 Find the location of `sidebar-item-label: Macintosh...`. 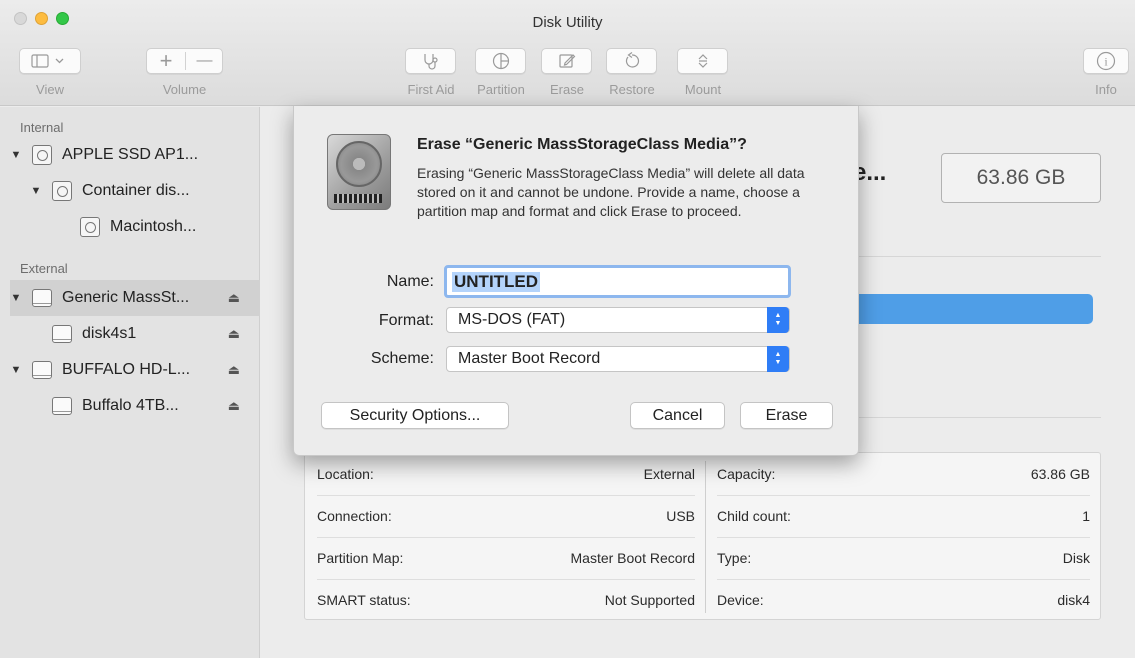

sidebar-item-label: Macintosh... is located at coordinates (153, 226).